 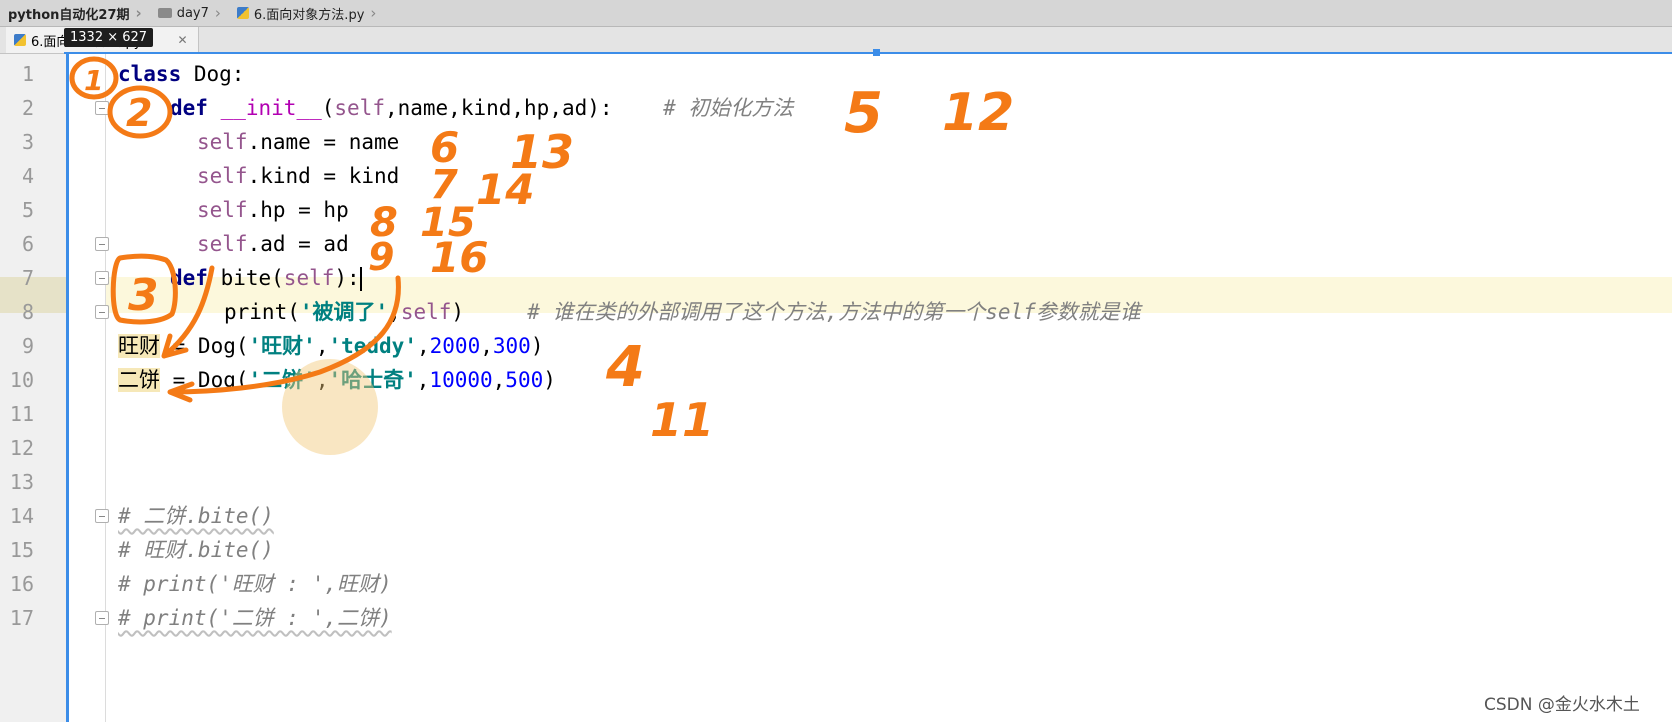 I want to click on breadcrumb-file: 6.面向对象方法.py ›, so click(x=306, y=13).